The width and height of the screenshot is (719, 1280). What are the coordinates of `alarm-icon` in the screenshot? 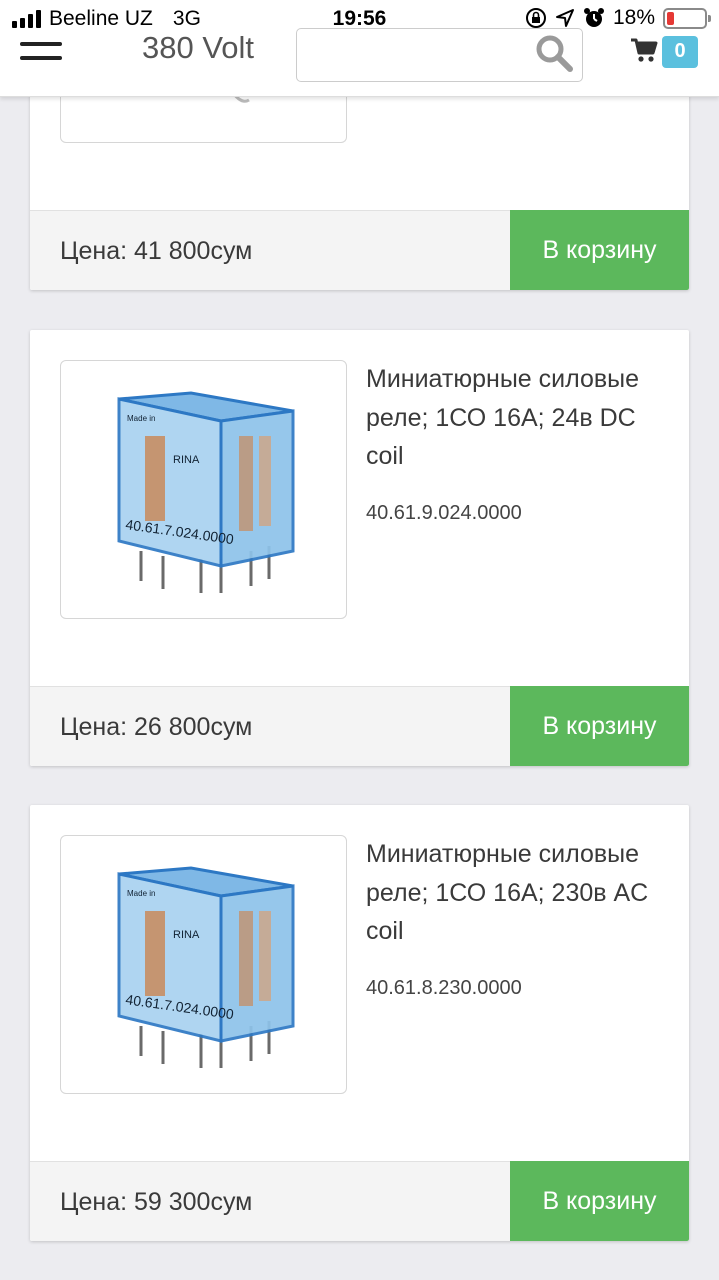 It's located at (593, 17).